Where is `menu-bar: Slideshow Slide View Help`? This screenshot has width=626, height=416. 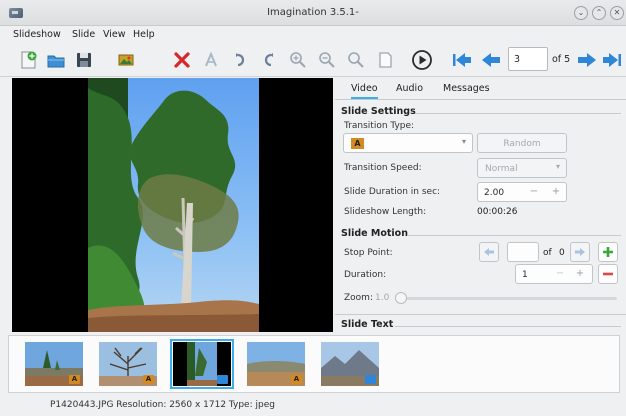 menu-bar: Slideshow Slide View Help is located at coordinates (313, 34).